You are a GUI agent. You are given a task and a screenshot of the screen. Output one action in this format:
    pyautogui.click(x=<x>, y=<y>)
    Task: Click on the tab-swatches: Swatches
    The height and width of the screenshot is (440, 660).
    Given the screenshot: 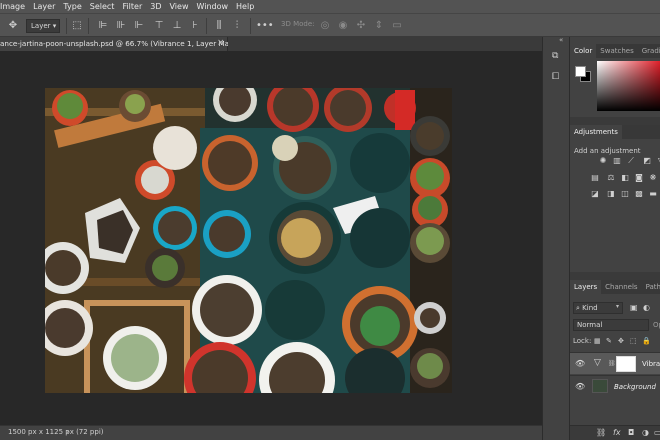 What is the action you would take?
    pyautogui.click(x=616, y=51)
    